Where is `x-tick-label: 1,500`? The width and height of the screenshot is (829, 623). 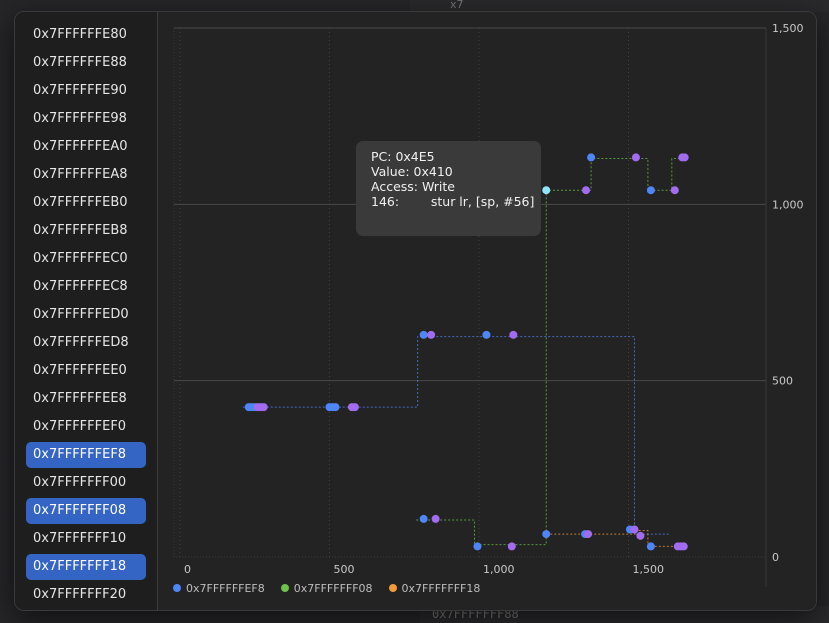 x-tick-label: 1,500 is located at coordinates (648, 569).